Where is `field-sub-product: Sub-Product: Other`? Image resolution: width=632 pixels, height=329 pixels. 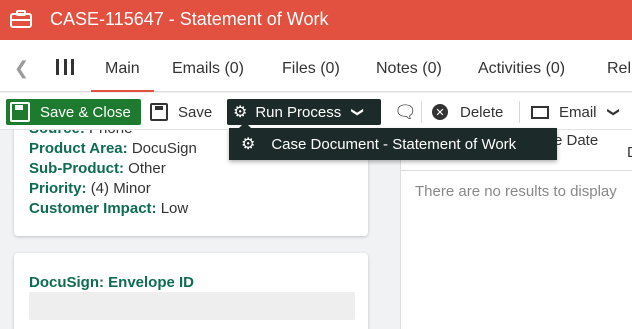
field-sub-product: Sub-Product: Other is located at coordinates (97, 168).